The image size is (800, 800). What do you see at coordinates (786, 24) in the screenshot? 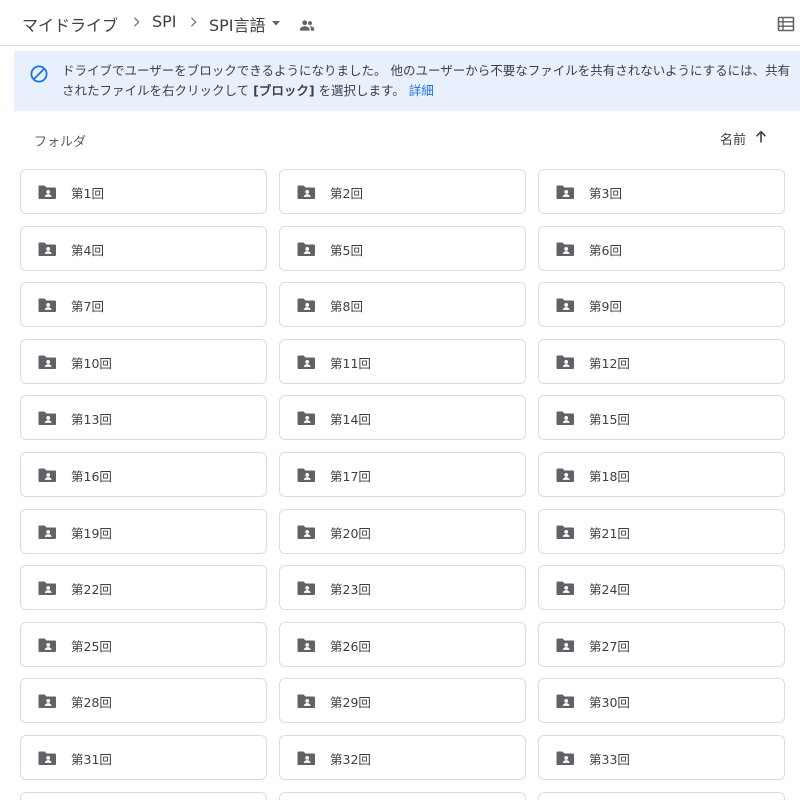
I see `list-view-icon` at bounding box center [786, 24].